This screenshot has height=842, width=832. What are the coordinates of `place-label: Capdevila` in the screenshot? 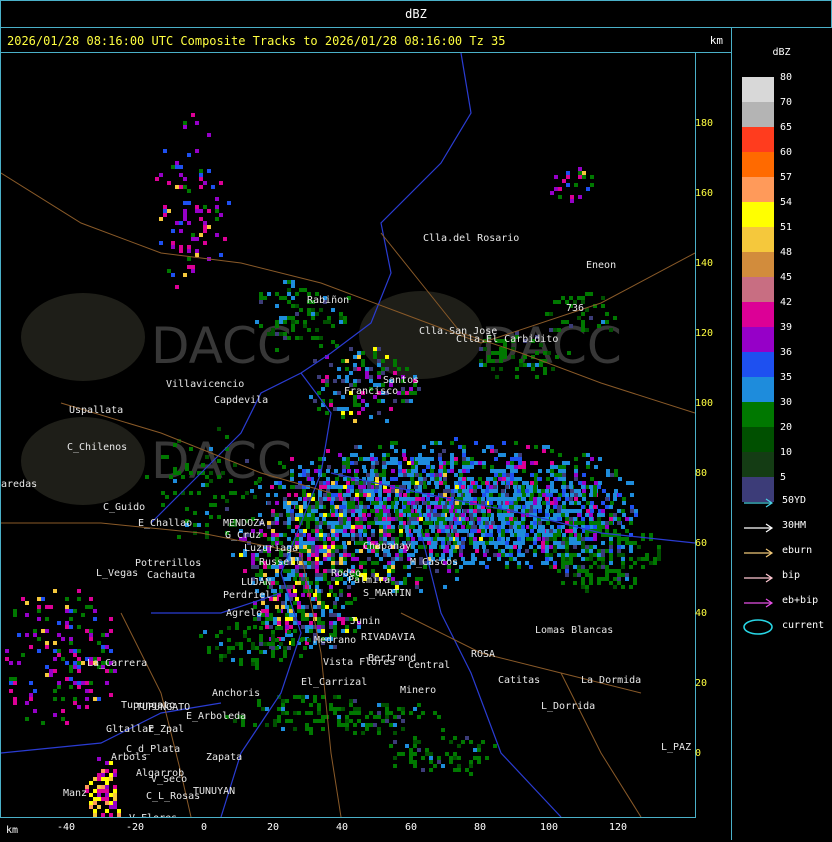 It's located at (241, 400).